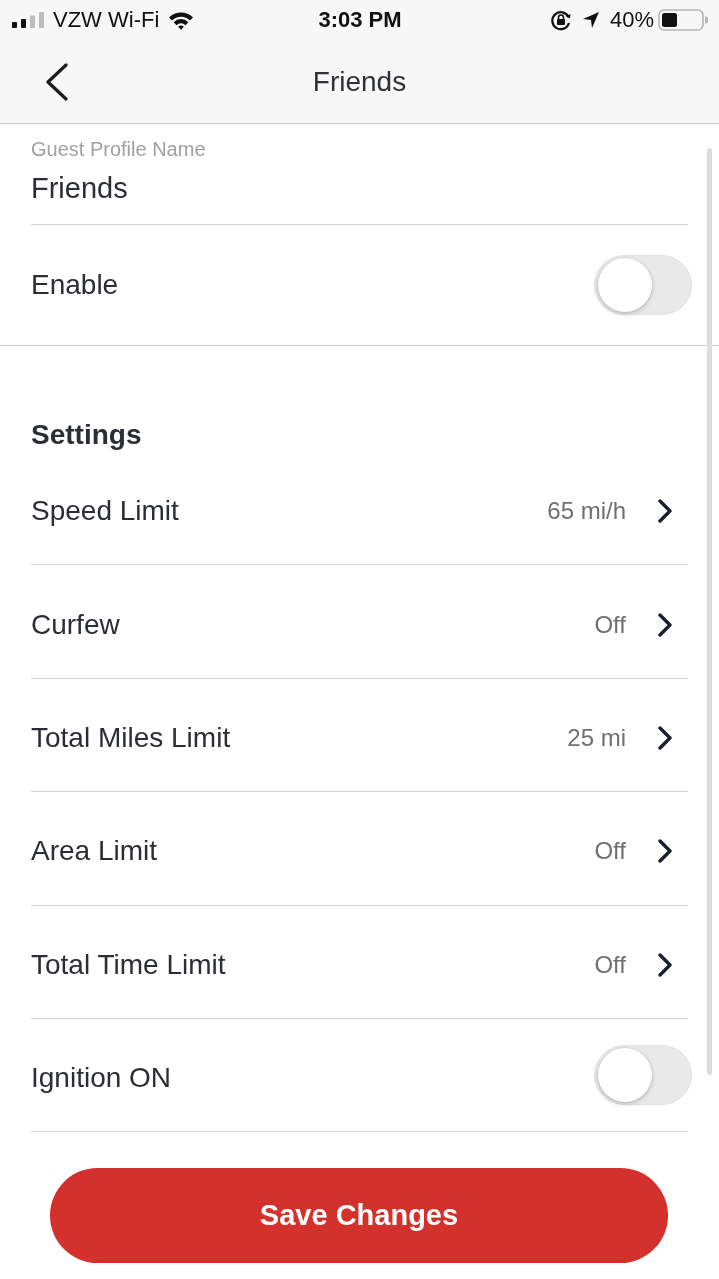 This screenshot has height=1279, width=719. I want to click on setting-label: Curfew, so click(75, 624).